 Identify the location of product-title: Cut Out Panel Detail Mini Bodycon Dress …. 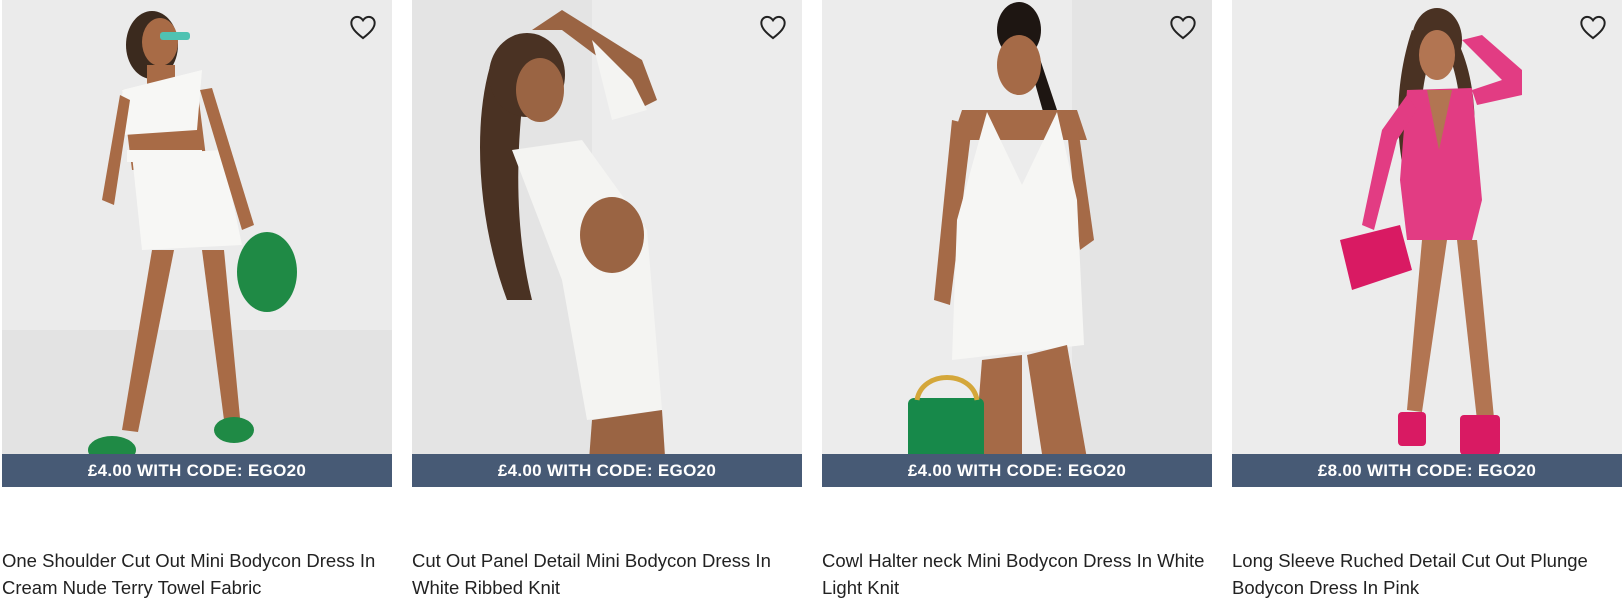
(607, 574).